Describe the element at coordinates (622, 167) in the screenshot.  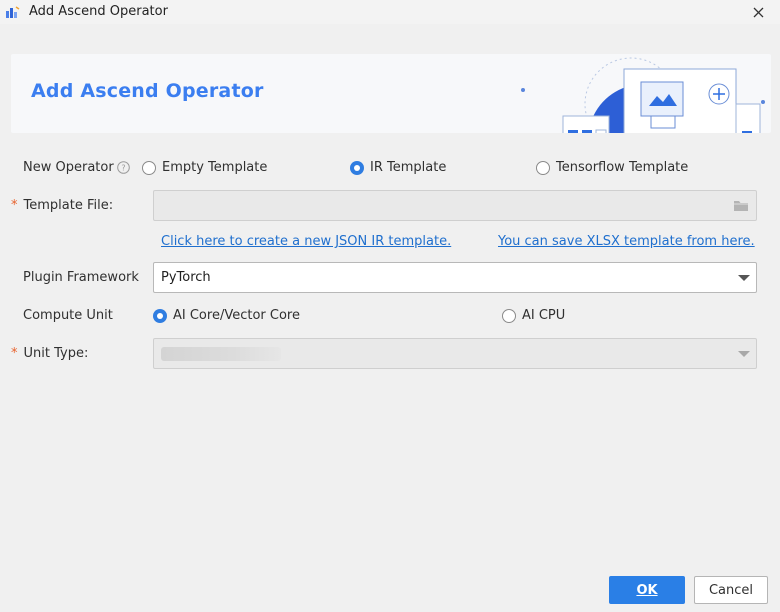
I see `radio-label: Tensorflow Template` at that location.